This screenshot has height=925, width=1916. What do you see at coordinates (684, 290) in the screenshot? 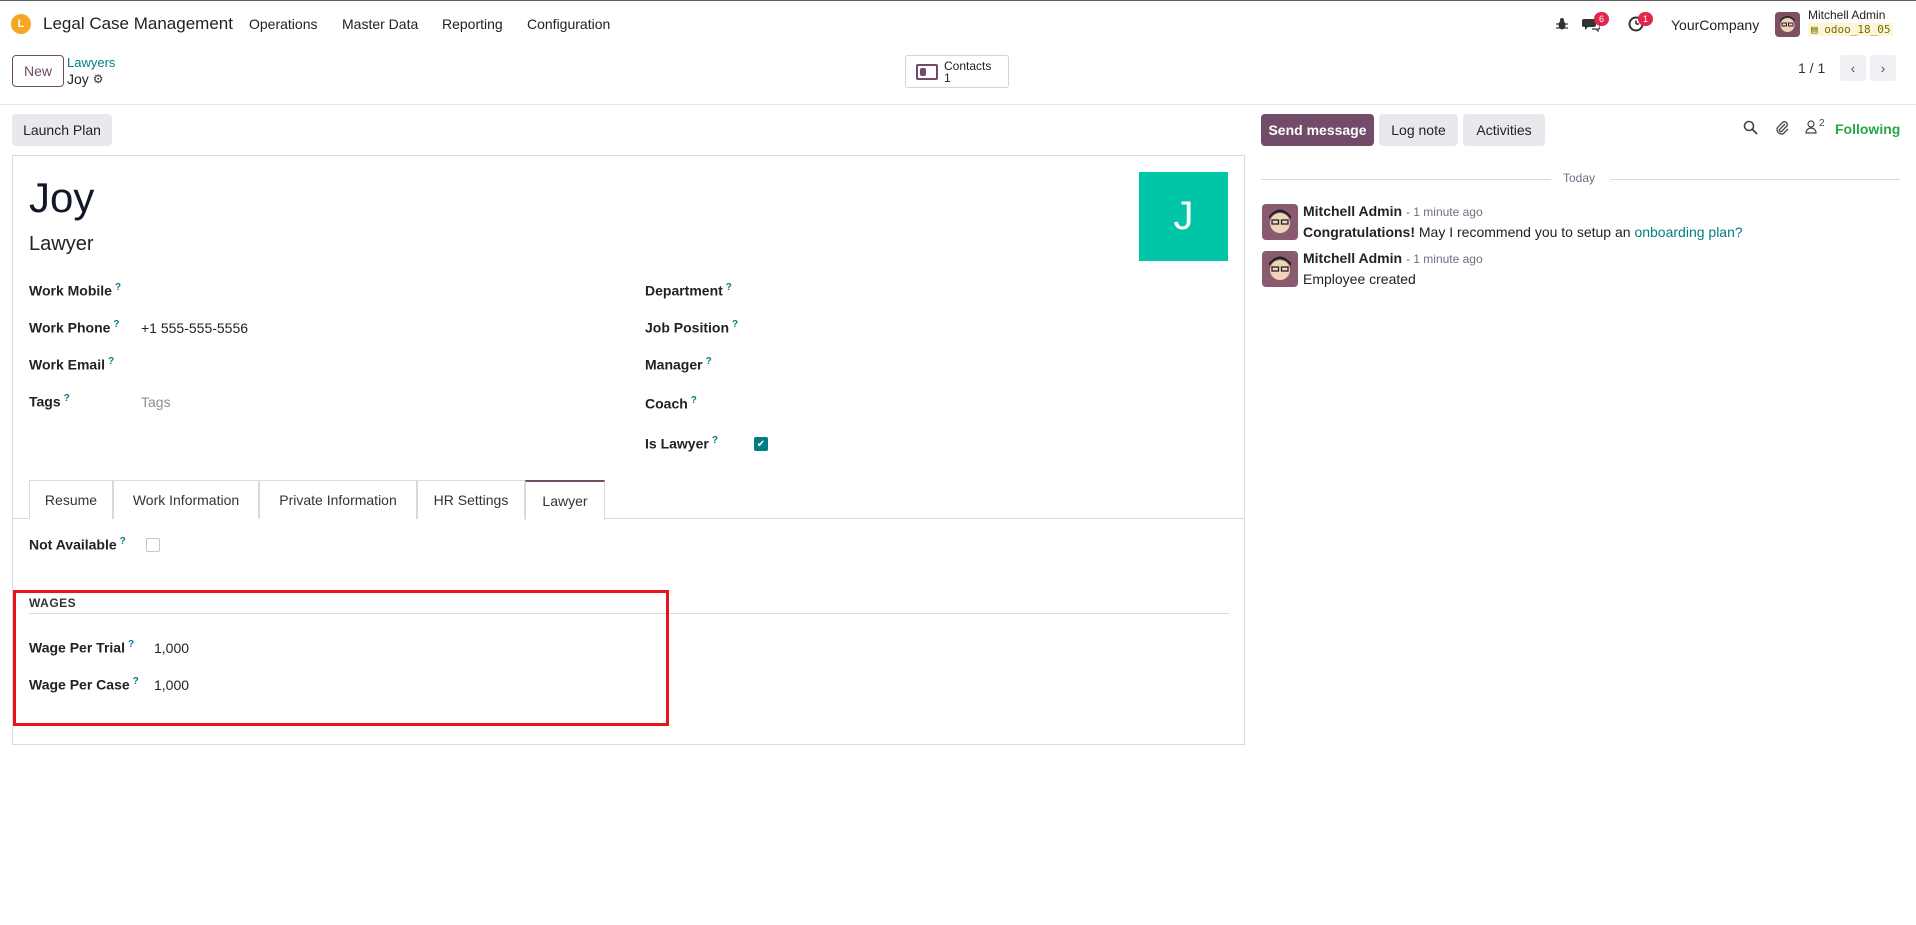
I see `department-label-text: Department` at bounding box center [684, 290].